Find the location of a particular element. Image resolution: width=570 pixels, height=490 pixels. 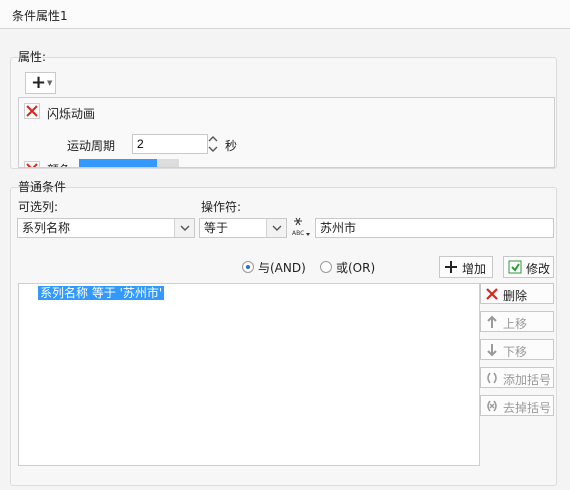

move-up-button: 上移 is located at coordinates (517, 321).